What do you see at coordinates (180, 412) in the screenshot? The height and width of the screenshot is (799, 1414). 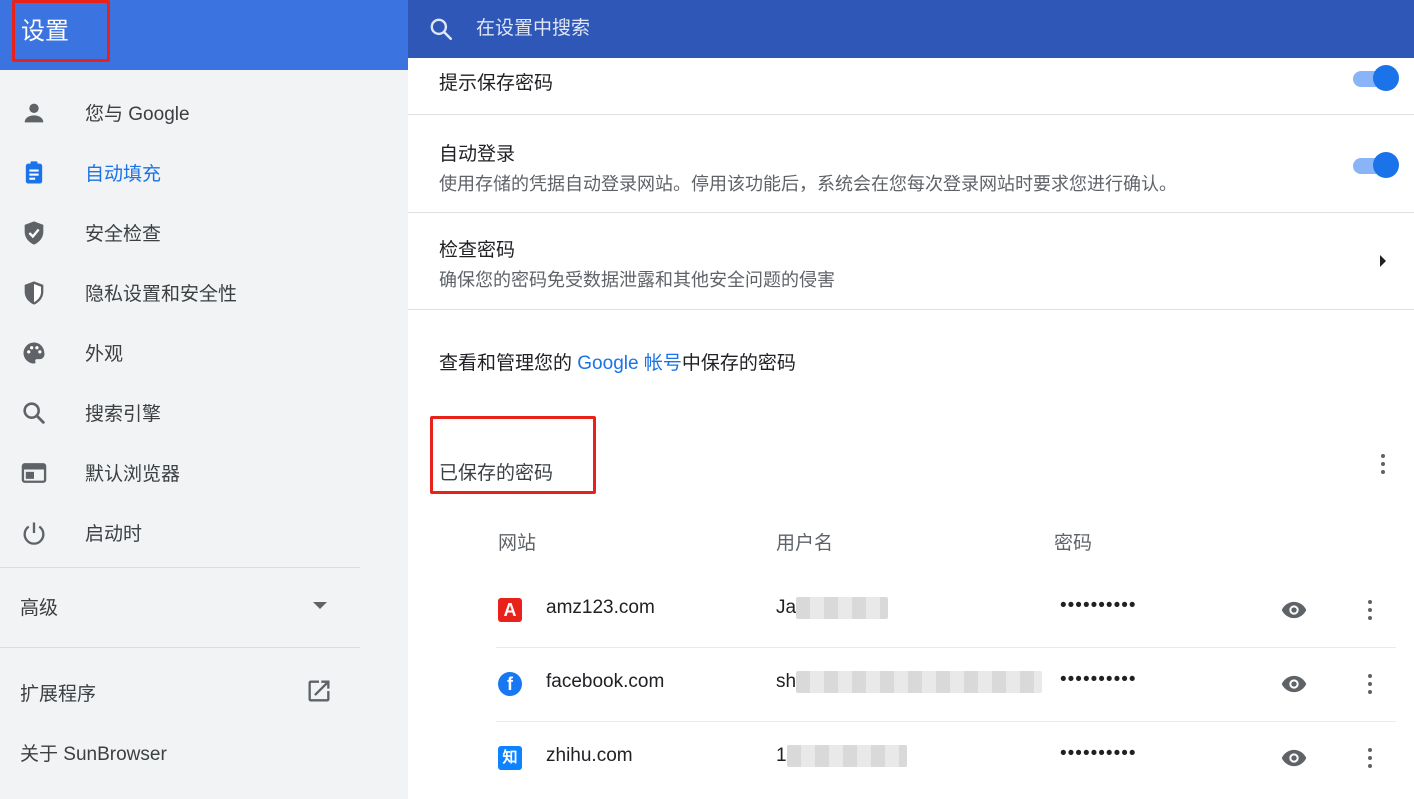 I see `sidebar-item-search-engine: 搜索引擎` at bounding box center [180, 412].